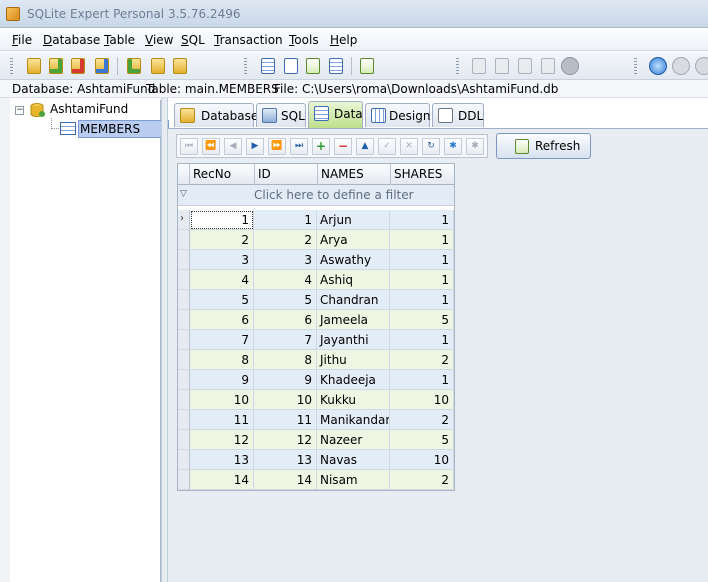 Image resolution: width=708 pixels, height=582 pixels. I want to click on table-row: 7 7 Jayanthi 1, so click(316, 340).